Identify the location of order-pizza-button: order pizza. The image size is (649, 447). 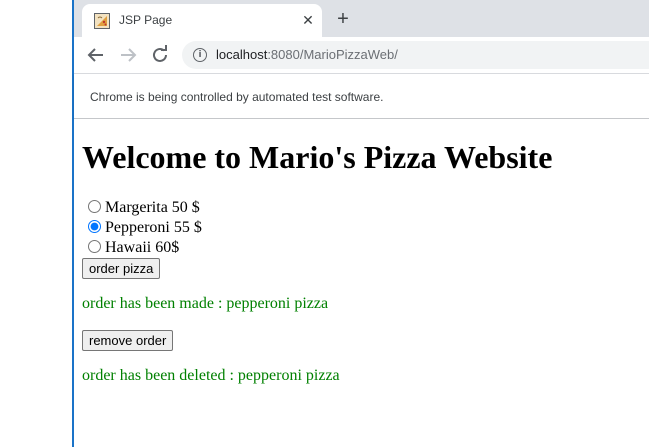
(121, 268).